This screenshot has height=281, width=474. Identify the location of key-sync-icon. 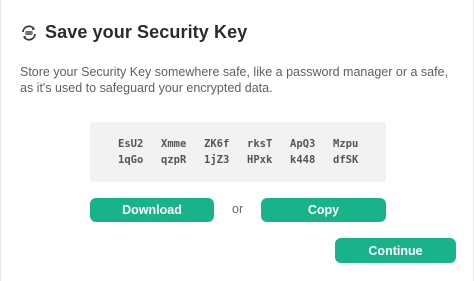
(29, 33).